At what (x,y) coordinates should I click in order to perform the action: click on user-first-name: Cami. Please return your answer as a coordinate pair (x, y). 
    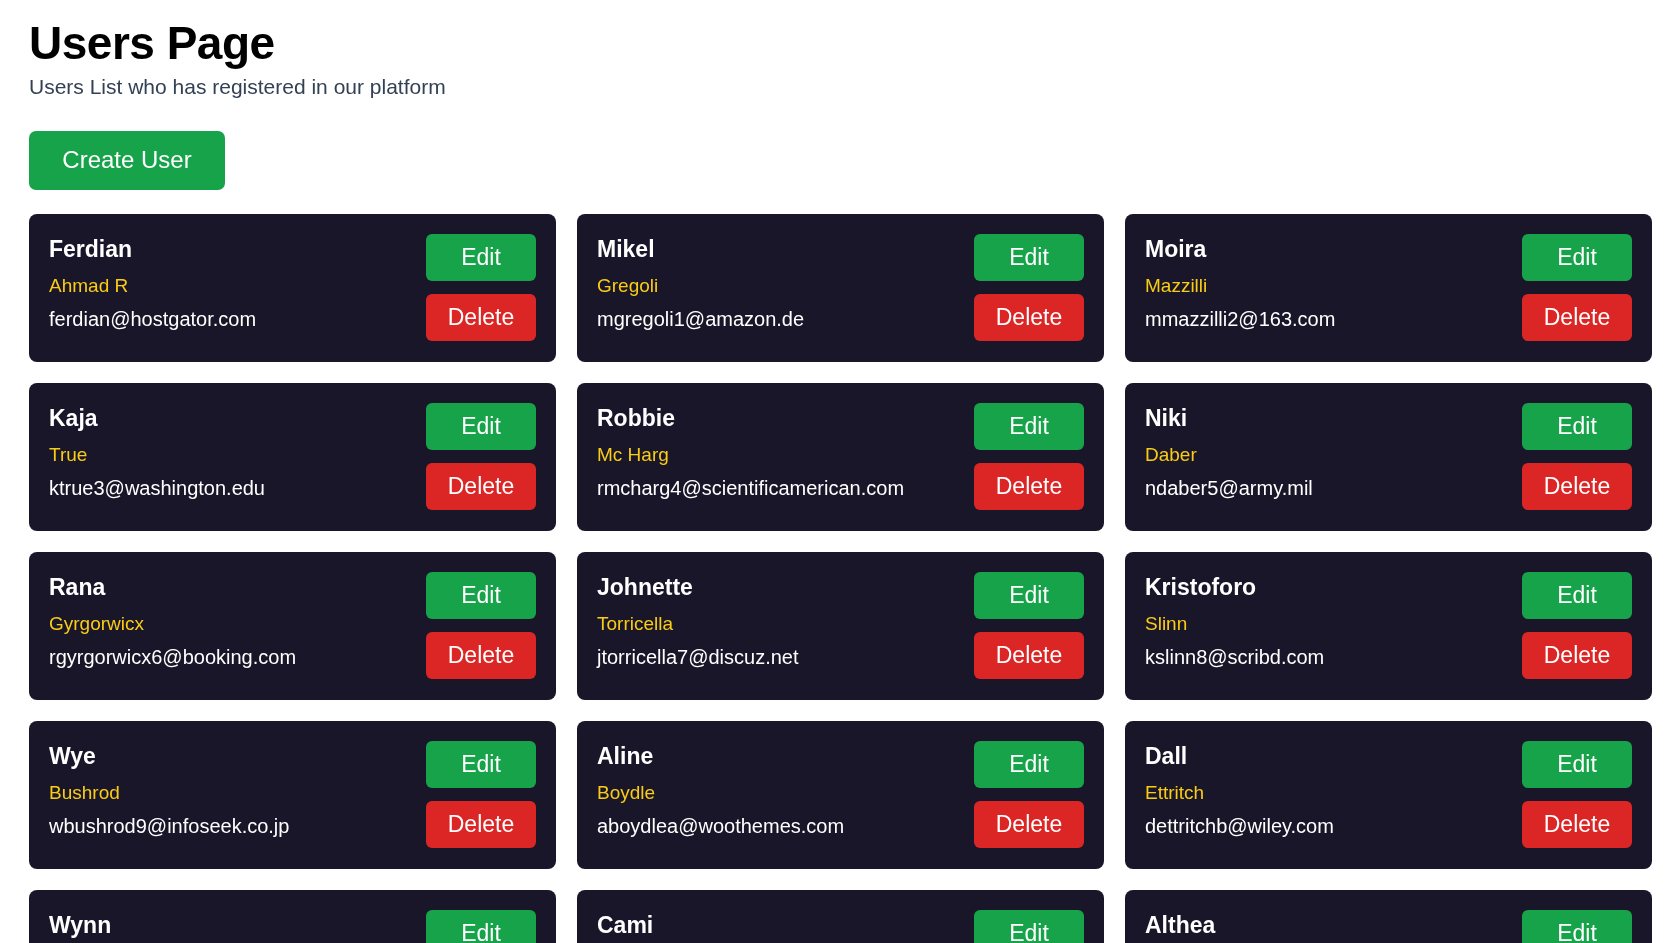
    Looking at the image, I should click on (625, 925).